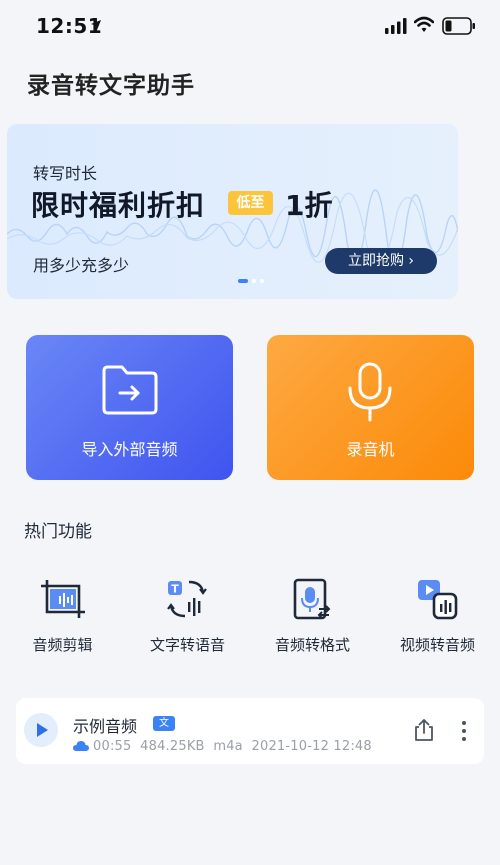 The height and width of the screenshot is (865, 500). Describe the element at coordinates (458, 26) in the screenshot. I see `battery-icon` at that location.